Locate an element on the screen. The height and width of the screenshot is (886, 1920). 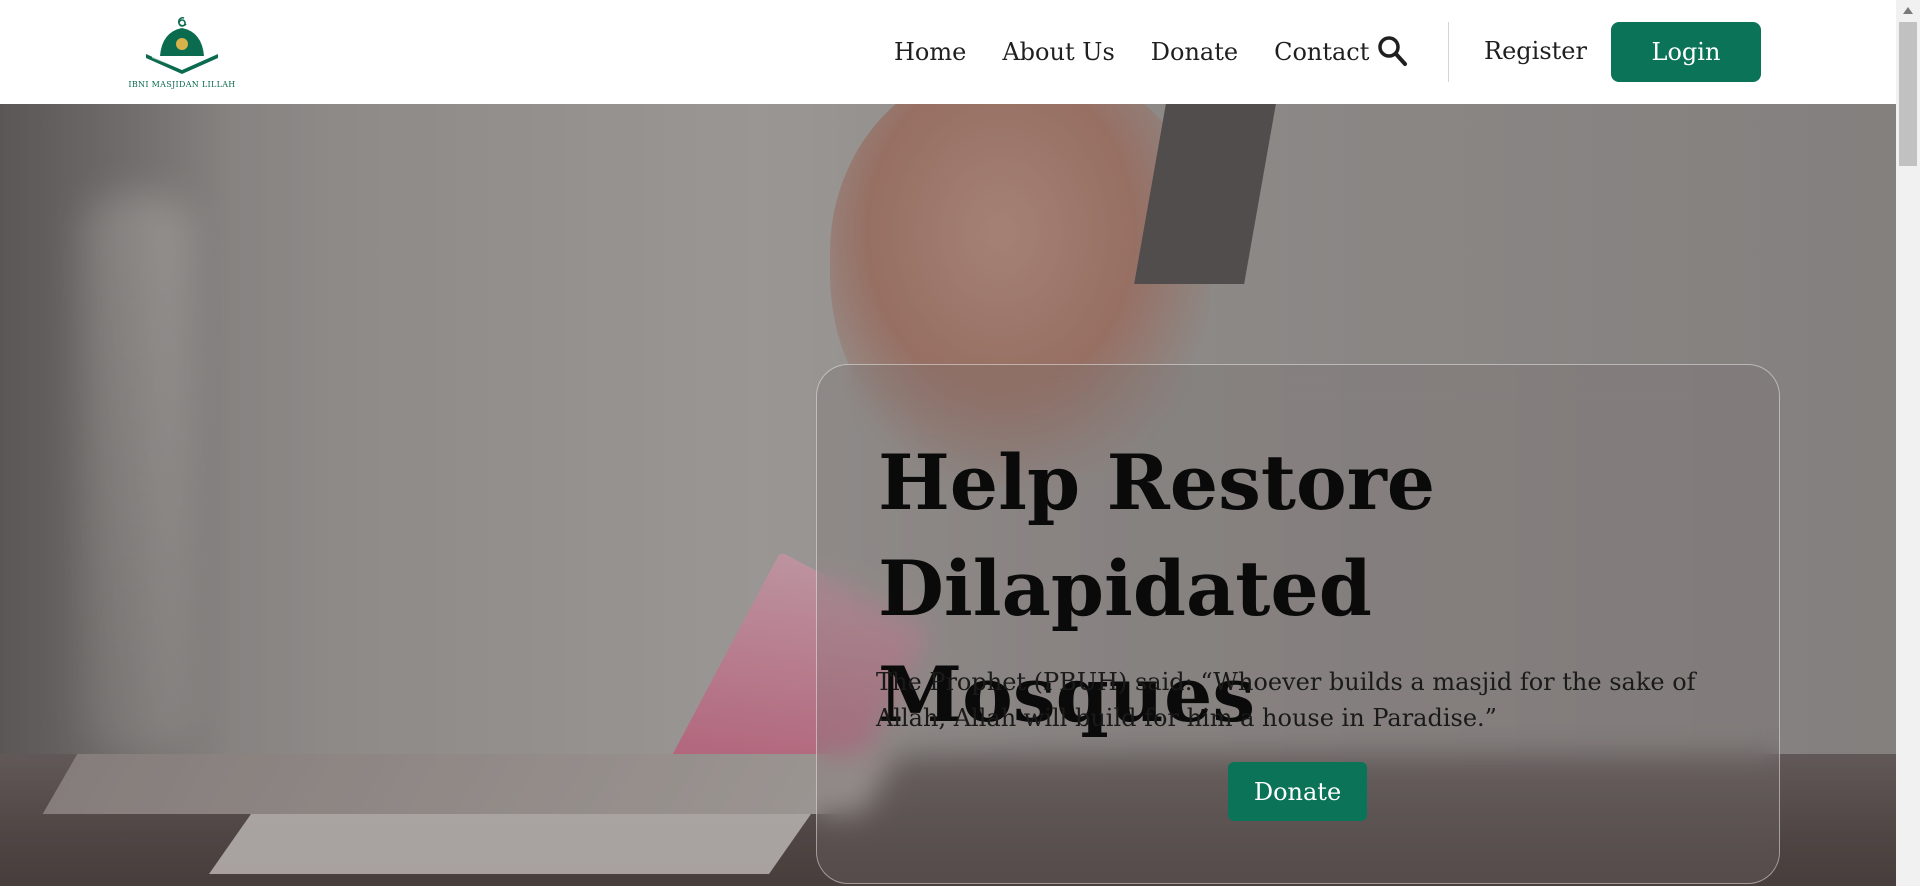
mosque-logo-icon is located at coordinates (182, 45).